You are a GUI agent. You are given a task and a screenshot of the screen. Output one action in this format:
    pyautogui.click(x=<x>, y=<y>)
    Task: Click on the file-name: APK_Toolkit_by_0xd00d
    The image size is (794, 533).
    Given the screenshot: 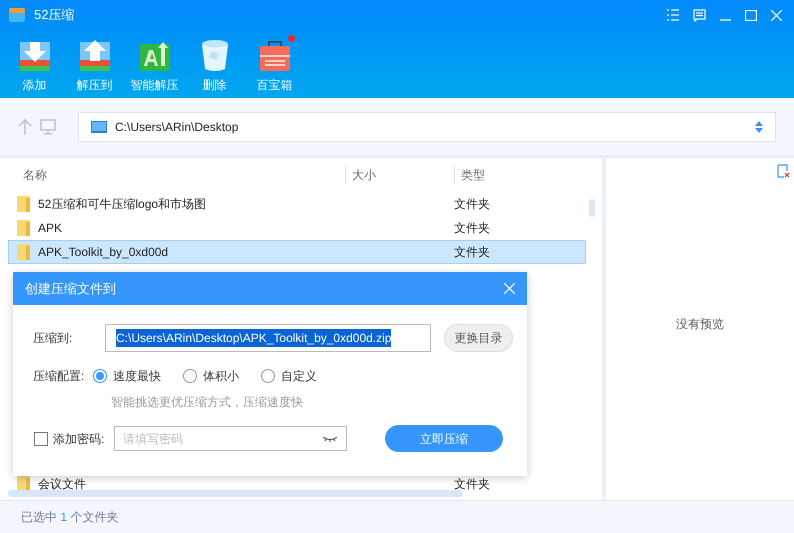 What is the action you would take?
    pyautogui.click(x=104, y=252)
    